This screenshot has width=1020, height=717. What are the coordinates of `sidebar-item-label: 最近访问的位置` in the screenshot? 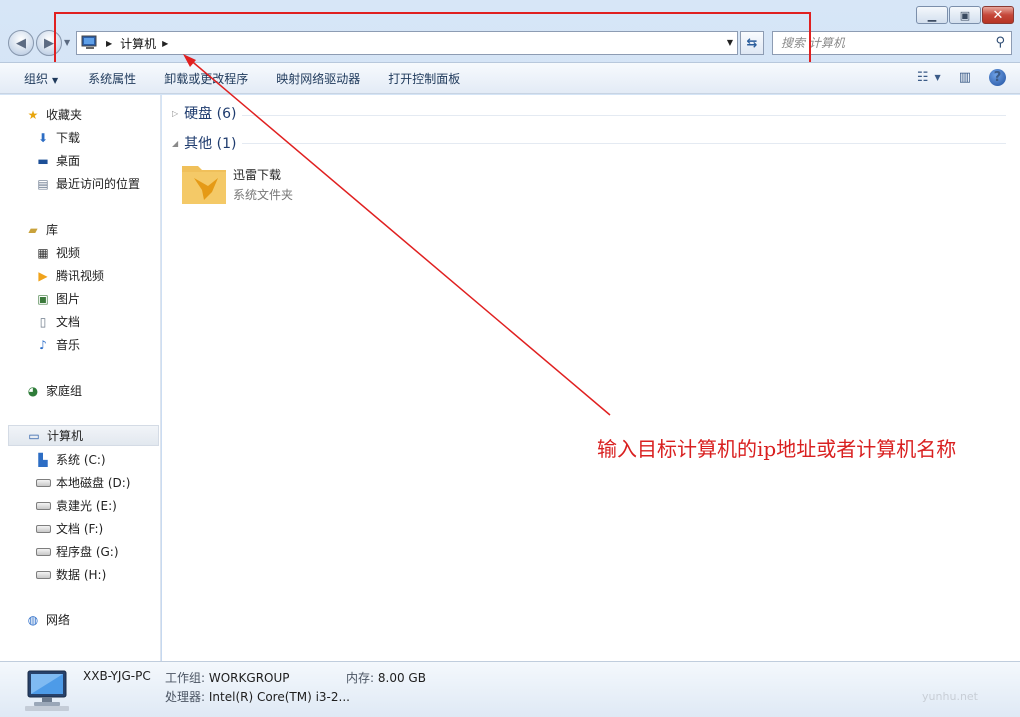 It's located at (98, 184).